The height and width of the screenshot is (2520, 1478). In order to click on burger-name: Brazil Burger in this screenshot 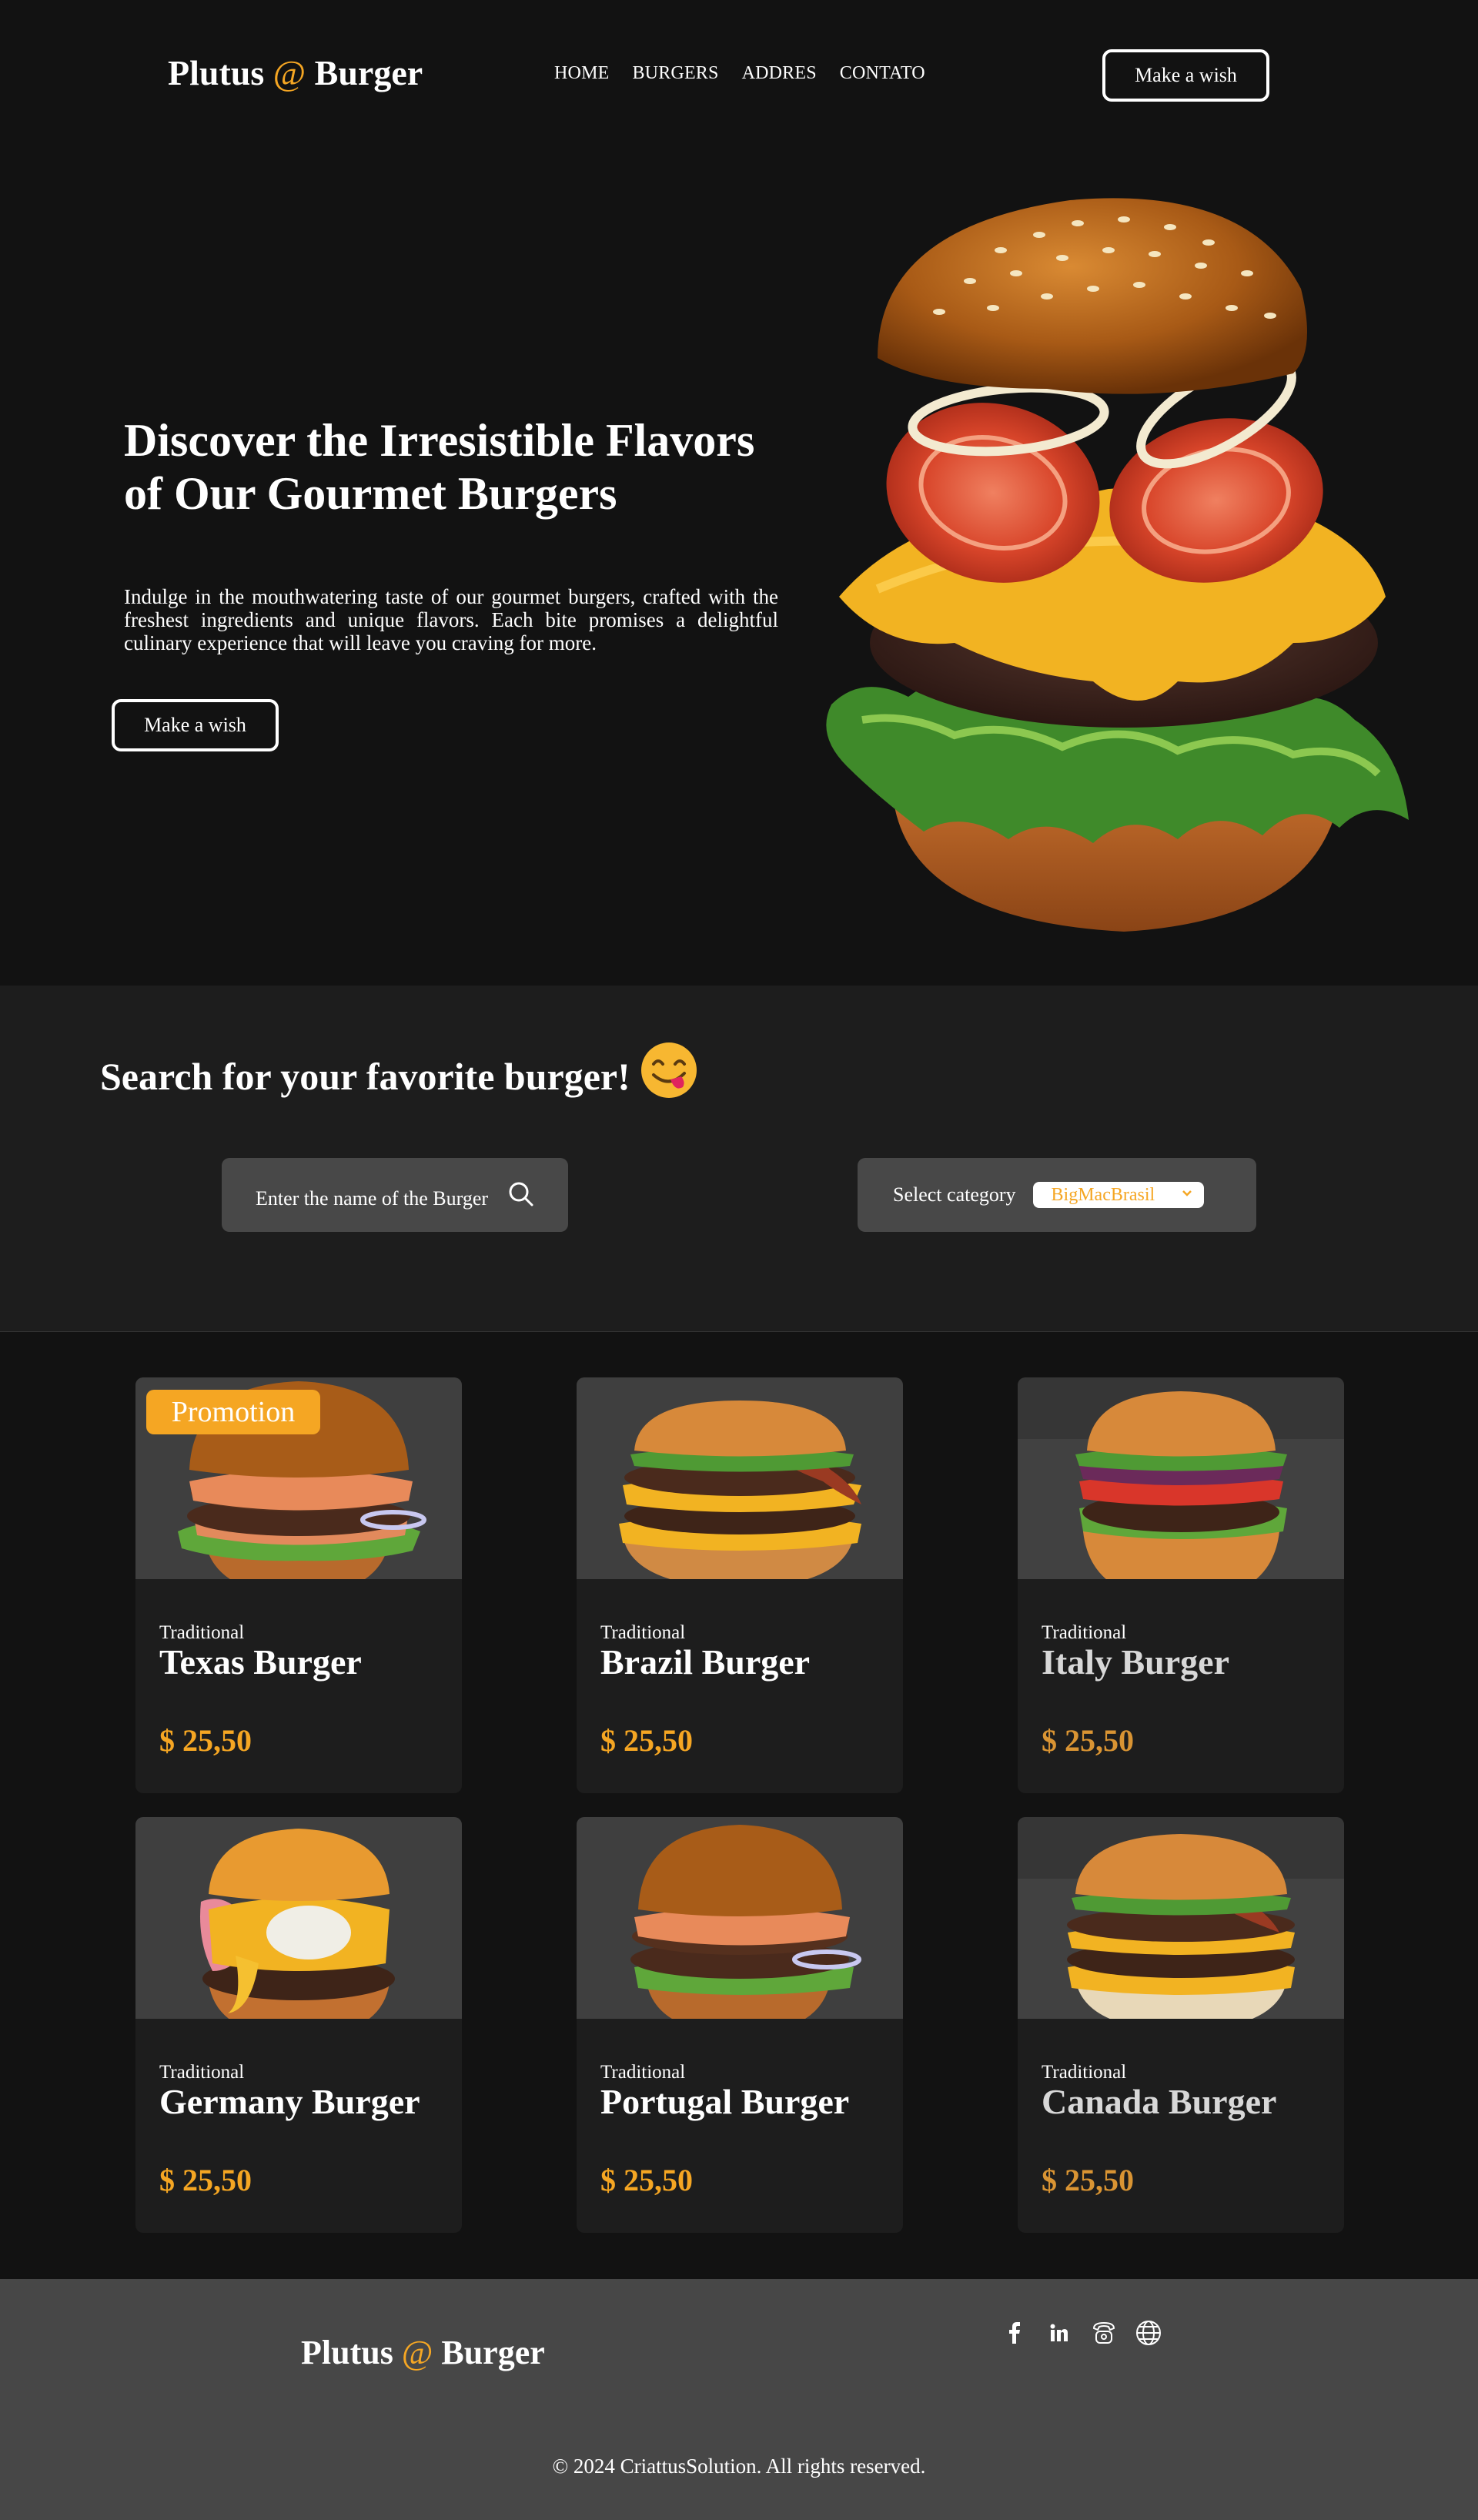, I will do `click(705, 1662)`.